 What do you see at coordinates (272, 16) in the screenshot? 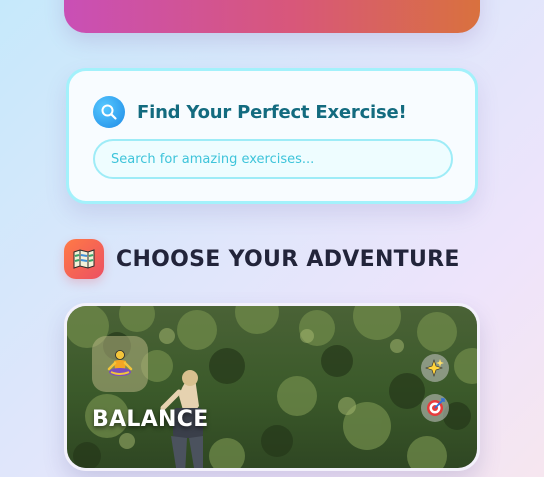
I see `featured-card` at bounding box center [272, 16].